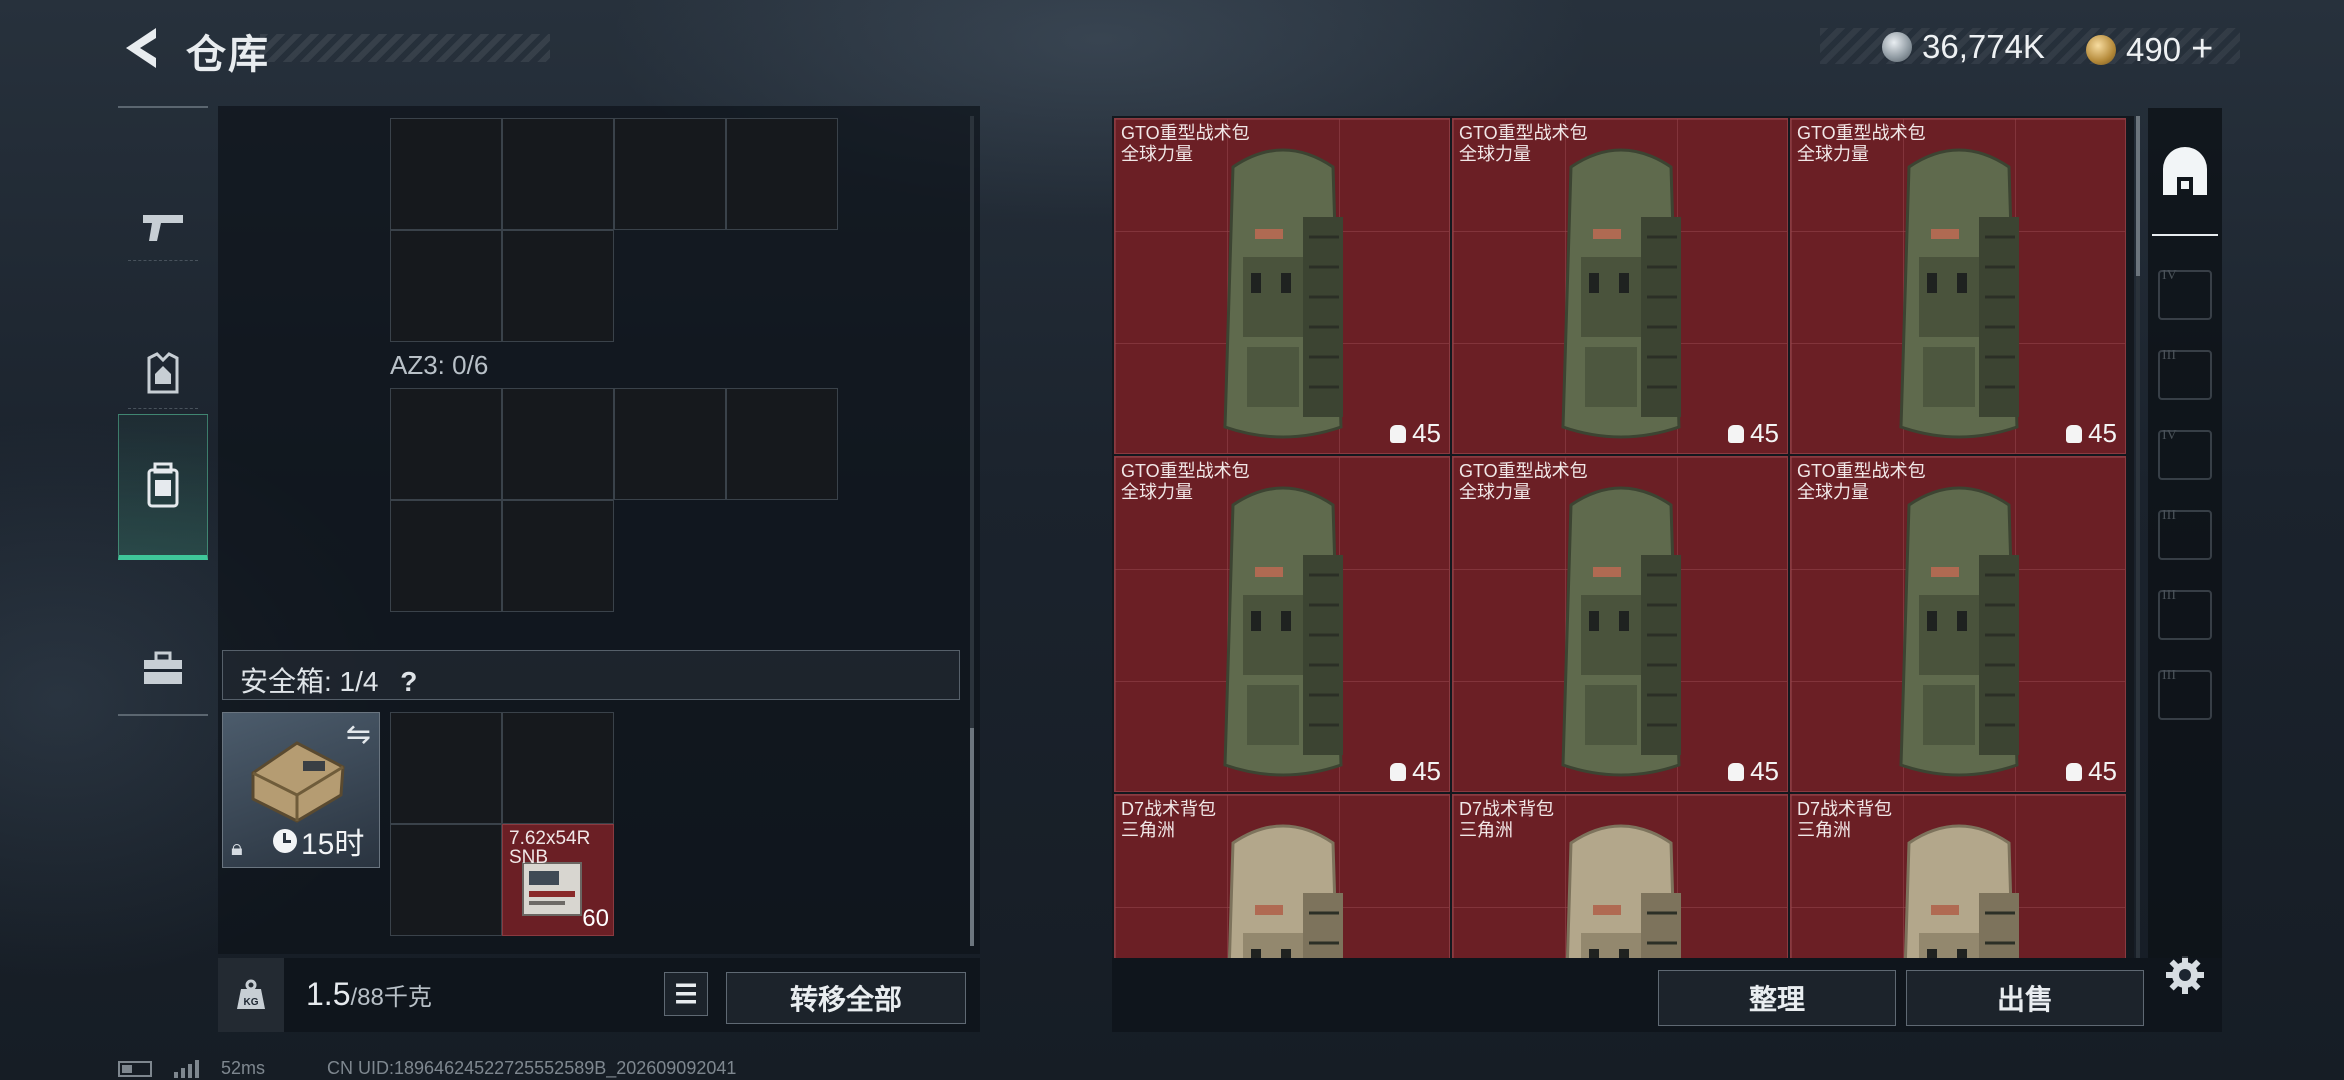  What do you see at coordinates (1824, 830) in the screenshot?
I see `item-brand: 三角洲` at bounding box center [1824, 830].